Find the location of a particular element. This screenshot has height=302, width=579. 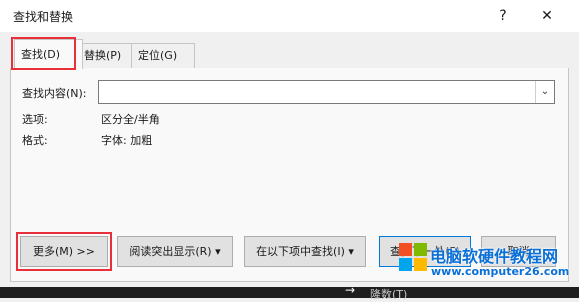

options-label: 选项: is located at coordinates (35, 119).